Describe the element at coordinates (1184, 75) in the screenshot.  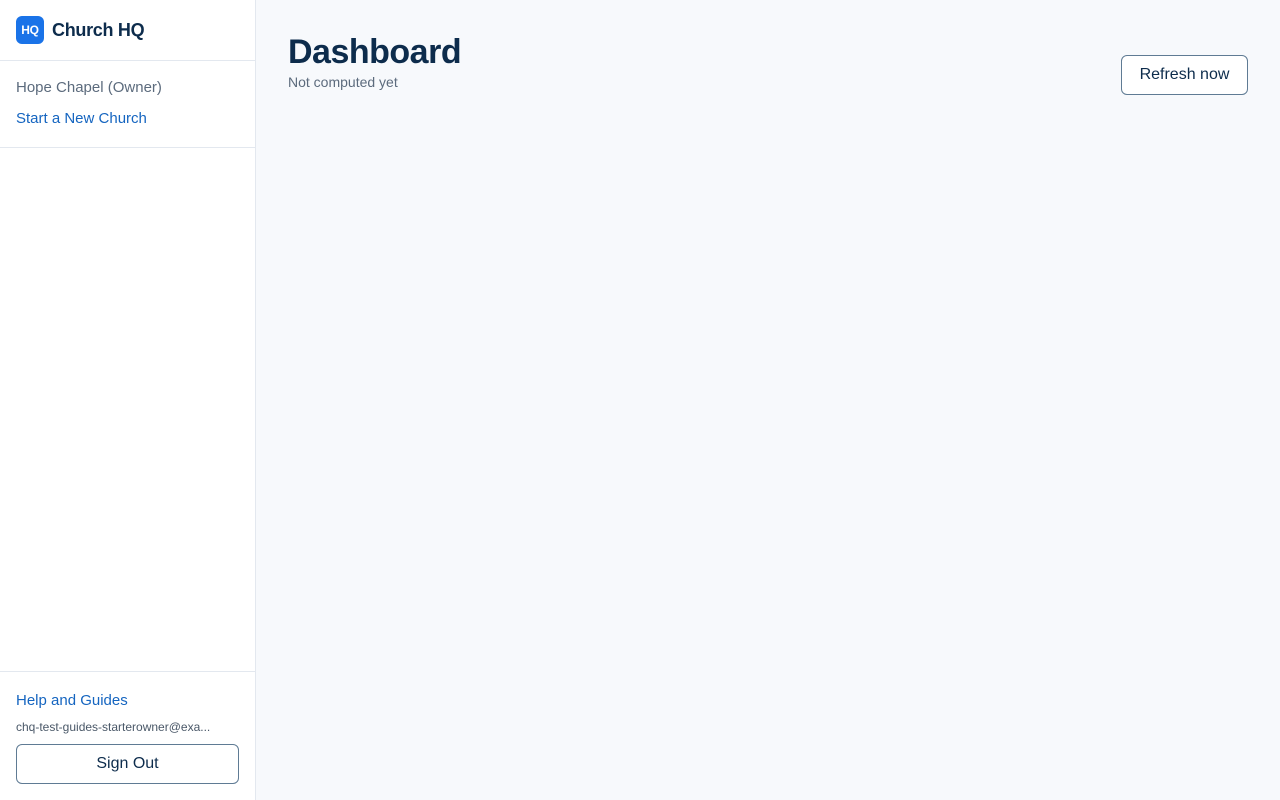
I see `refresh-now-button: Refresh now` at that location.